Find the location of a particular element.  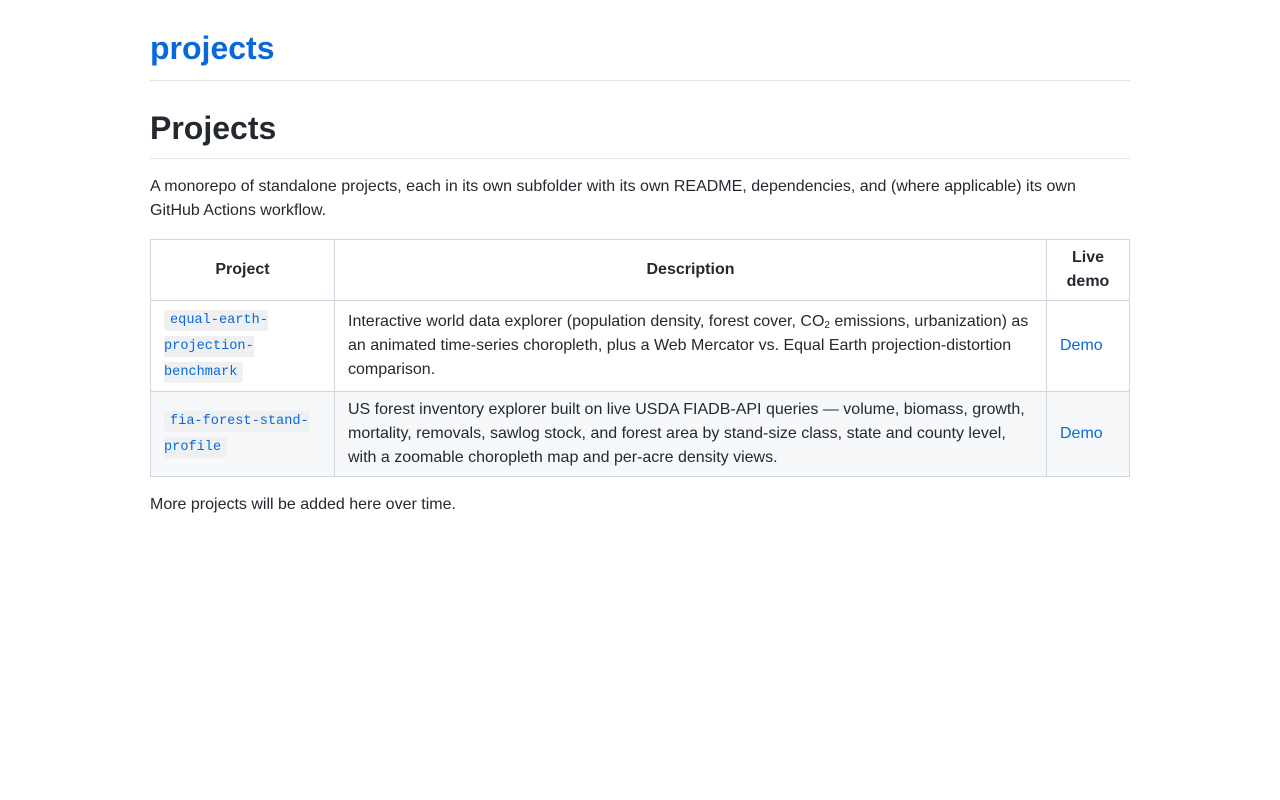

project-name-code: equal-earth-projection-benchmark is located at coordinates (216, 346).